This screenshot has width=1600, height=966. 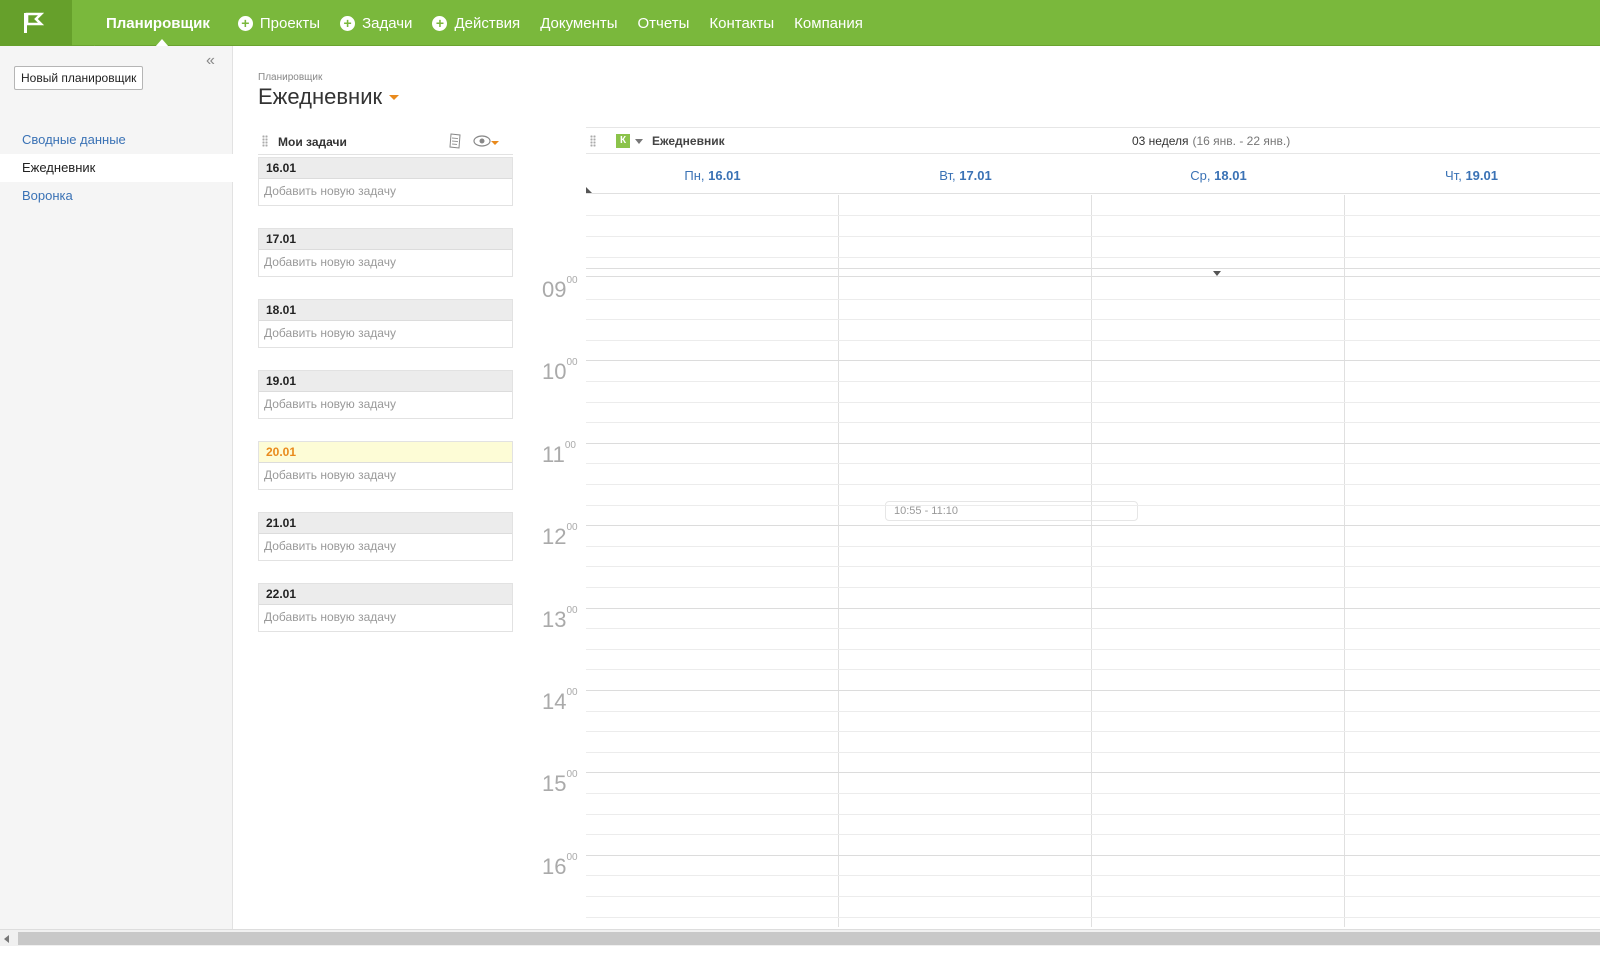 I want to click on task-day-block: 22.01 Добавить новую задачу, so click(x=385, y=607).